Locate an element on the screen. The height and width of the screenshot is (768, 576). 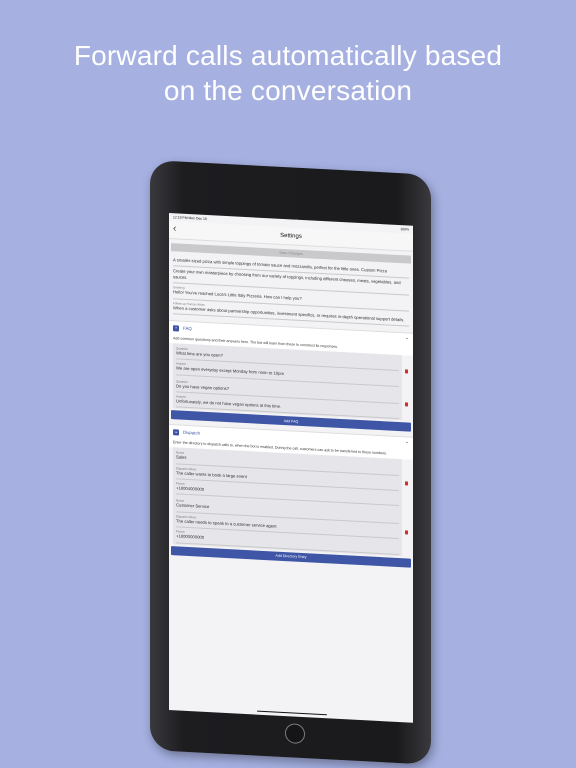
headline-line-1: Forward calls automatically based is located at coordinates (288, 55).